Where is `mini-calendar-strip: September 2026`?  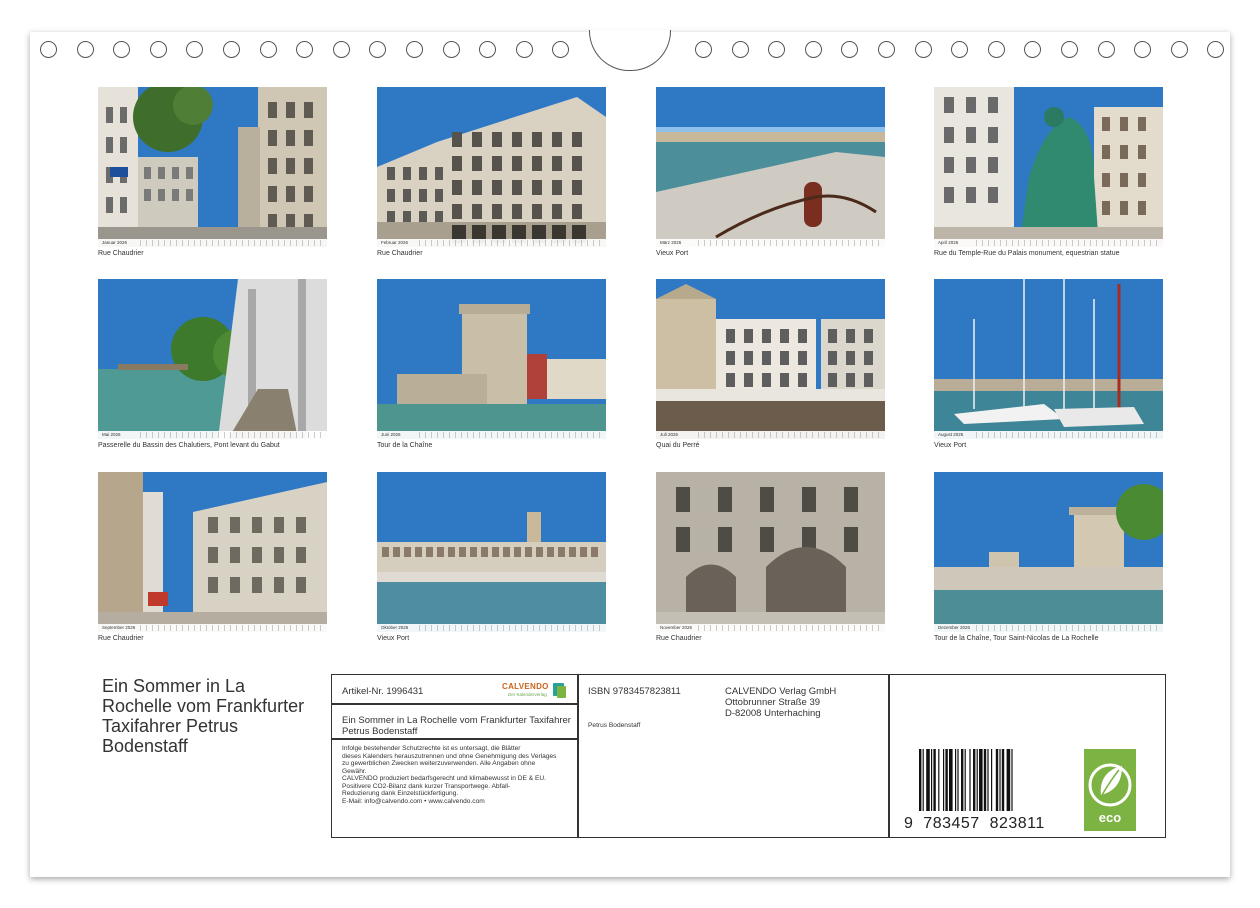
mini-calendar-strip: September 2026 is located at coordinates (212, 628).